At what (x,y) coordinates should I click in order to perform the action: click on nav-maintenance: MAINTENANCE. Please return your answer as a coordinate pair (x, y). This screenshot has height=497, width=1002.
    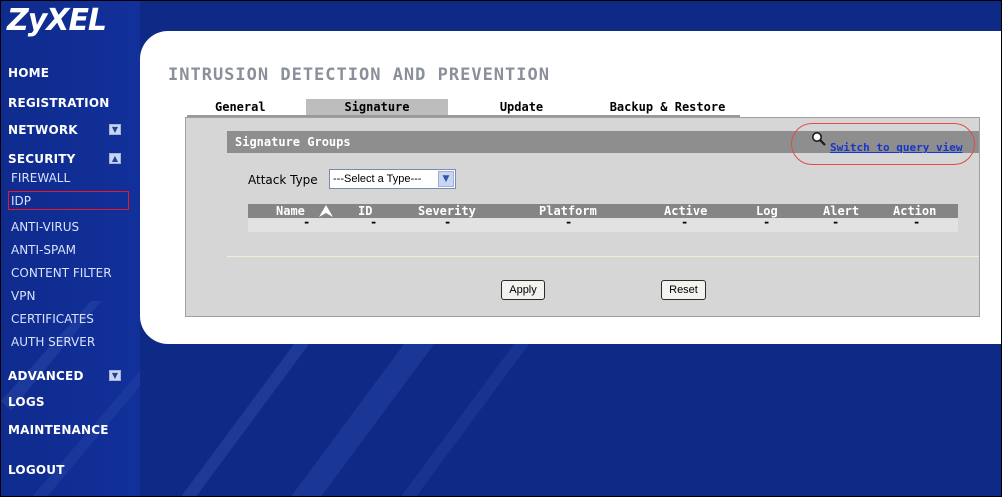
    Looking at the image, I should click on (58, 430).